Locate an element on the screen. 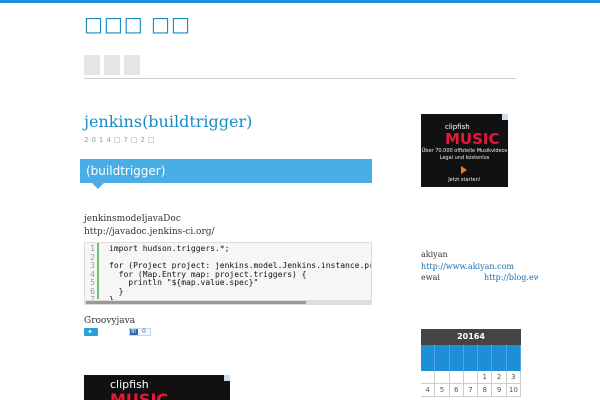 The height and width of the screenshot is (400, 600). scrollbar-thumb is located at coordinates (196, 302).